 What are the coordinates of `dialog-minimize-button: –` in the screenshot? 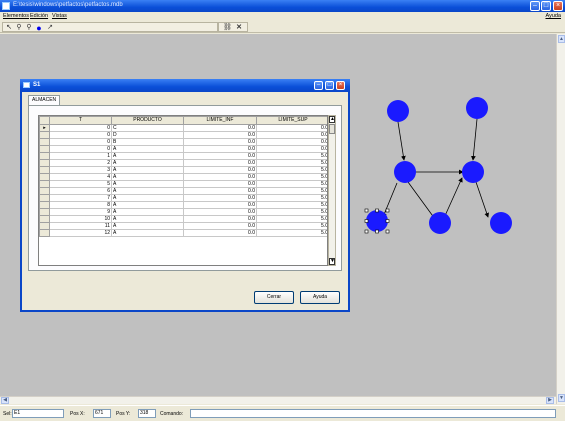 It's located at (318, 85).